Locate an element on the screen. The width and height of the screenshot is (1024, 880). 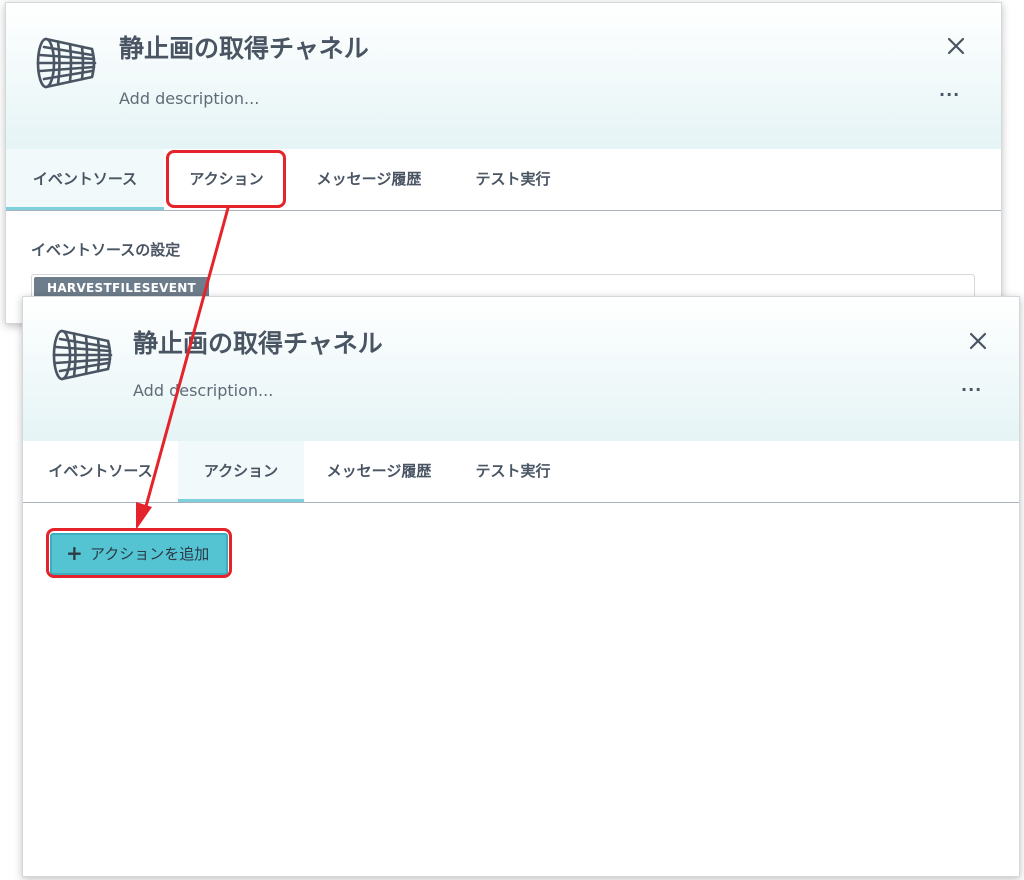
event-source-settings-label: イベントソースの設定 is located at coordinates (106, 250).